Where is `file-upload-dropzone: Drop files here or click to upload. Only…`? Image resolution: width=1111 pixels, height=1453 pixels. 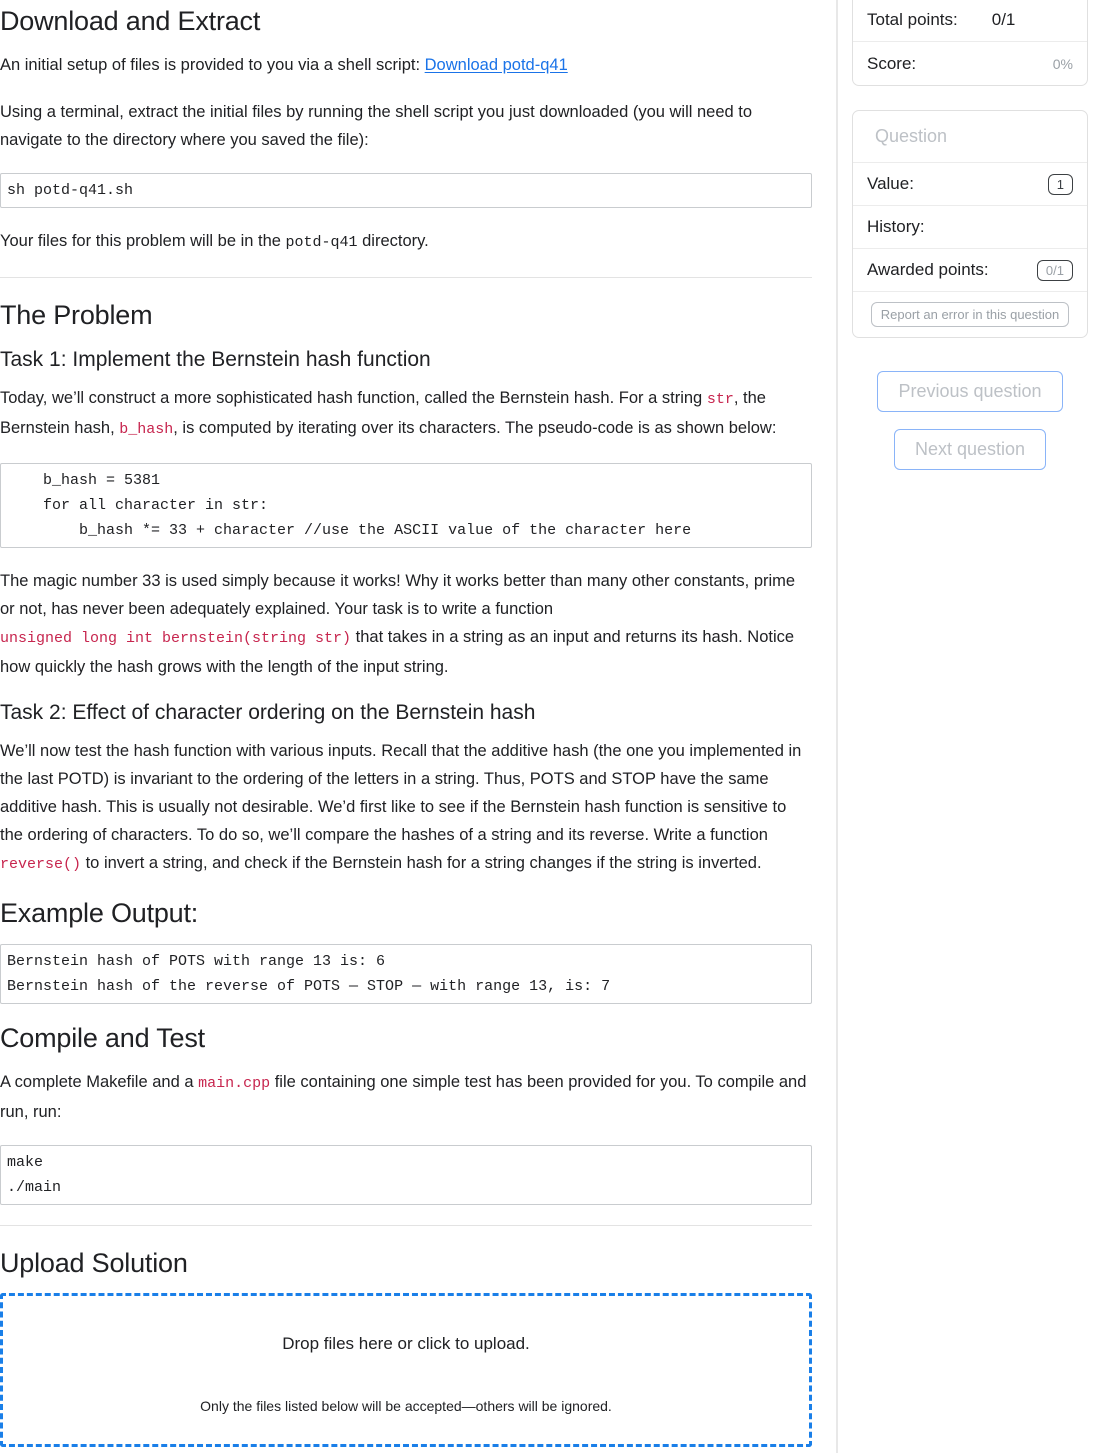 file-upload-dropzone: Drop files here or click to upload. Only… is located at coordinates (406, 1369).